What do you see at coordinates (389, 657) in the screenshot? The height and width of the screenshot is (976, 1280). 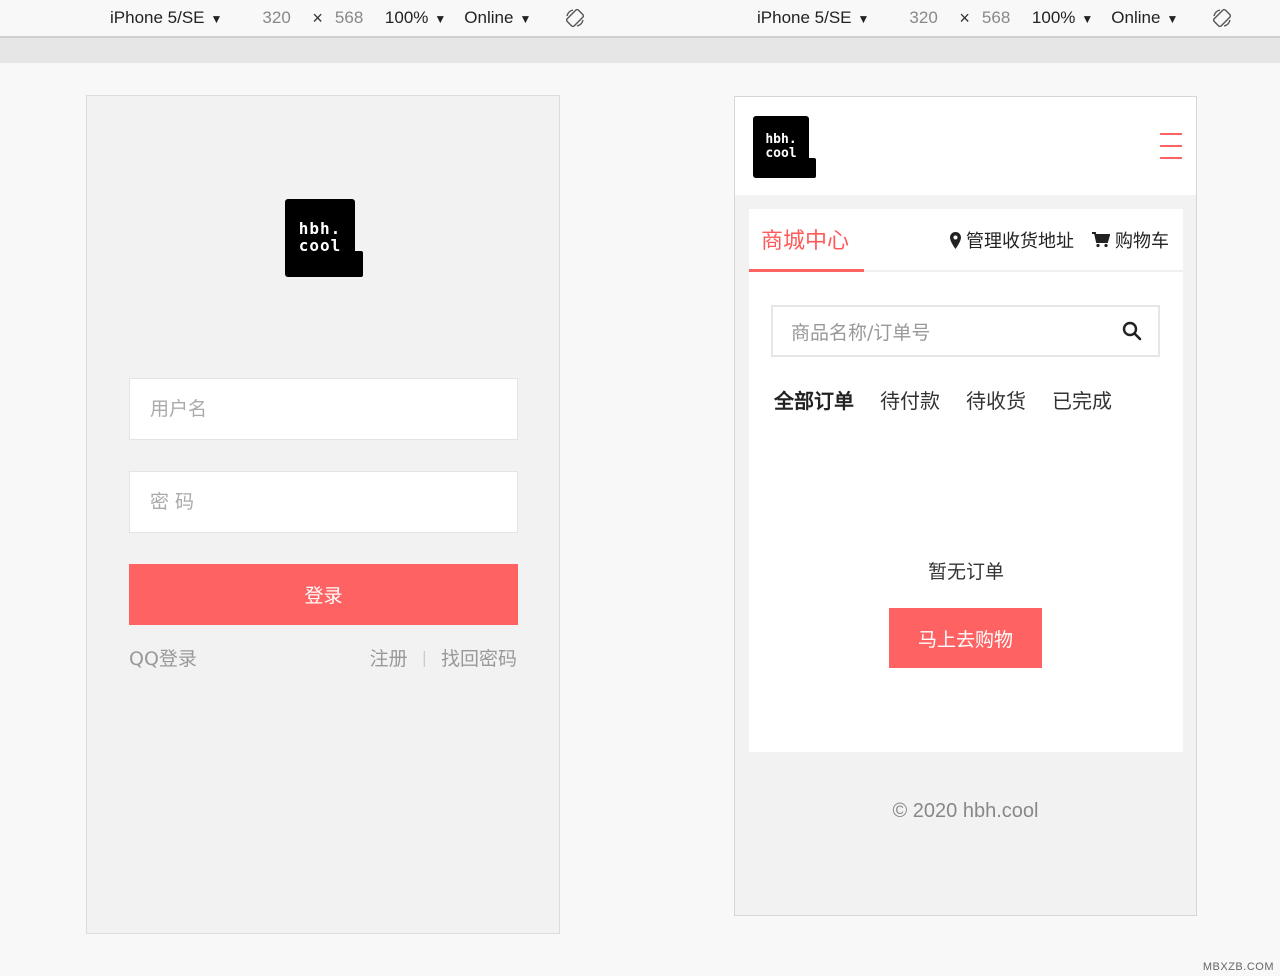 I see `register-link: 注册` at bounding box center [389, 657].